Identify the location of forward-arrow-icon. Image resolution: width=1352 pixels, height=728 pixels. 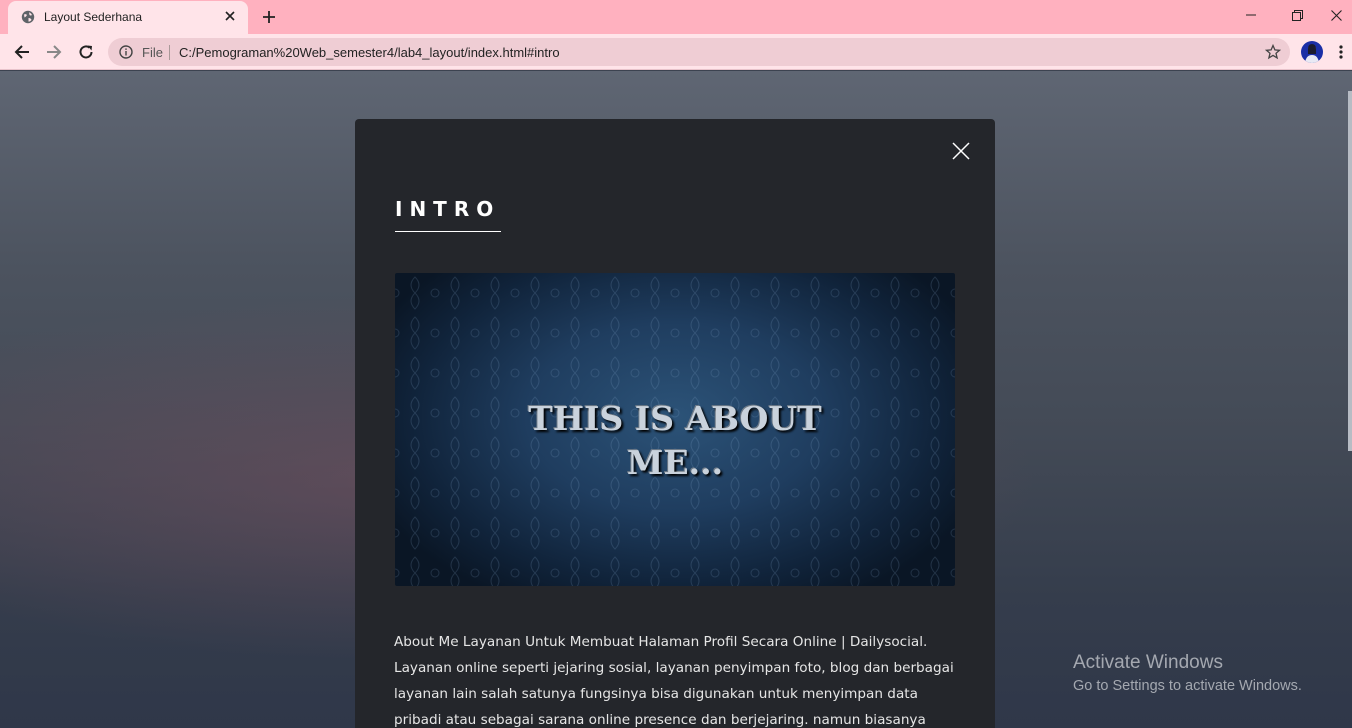
(54, 52).